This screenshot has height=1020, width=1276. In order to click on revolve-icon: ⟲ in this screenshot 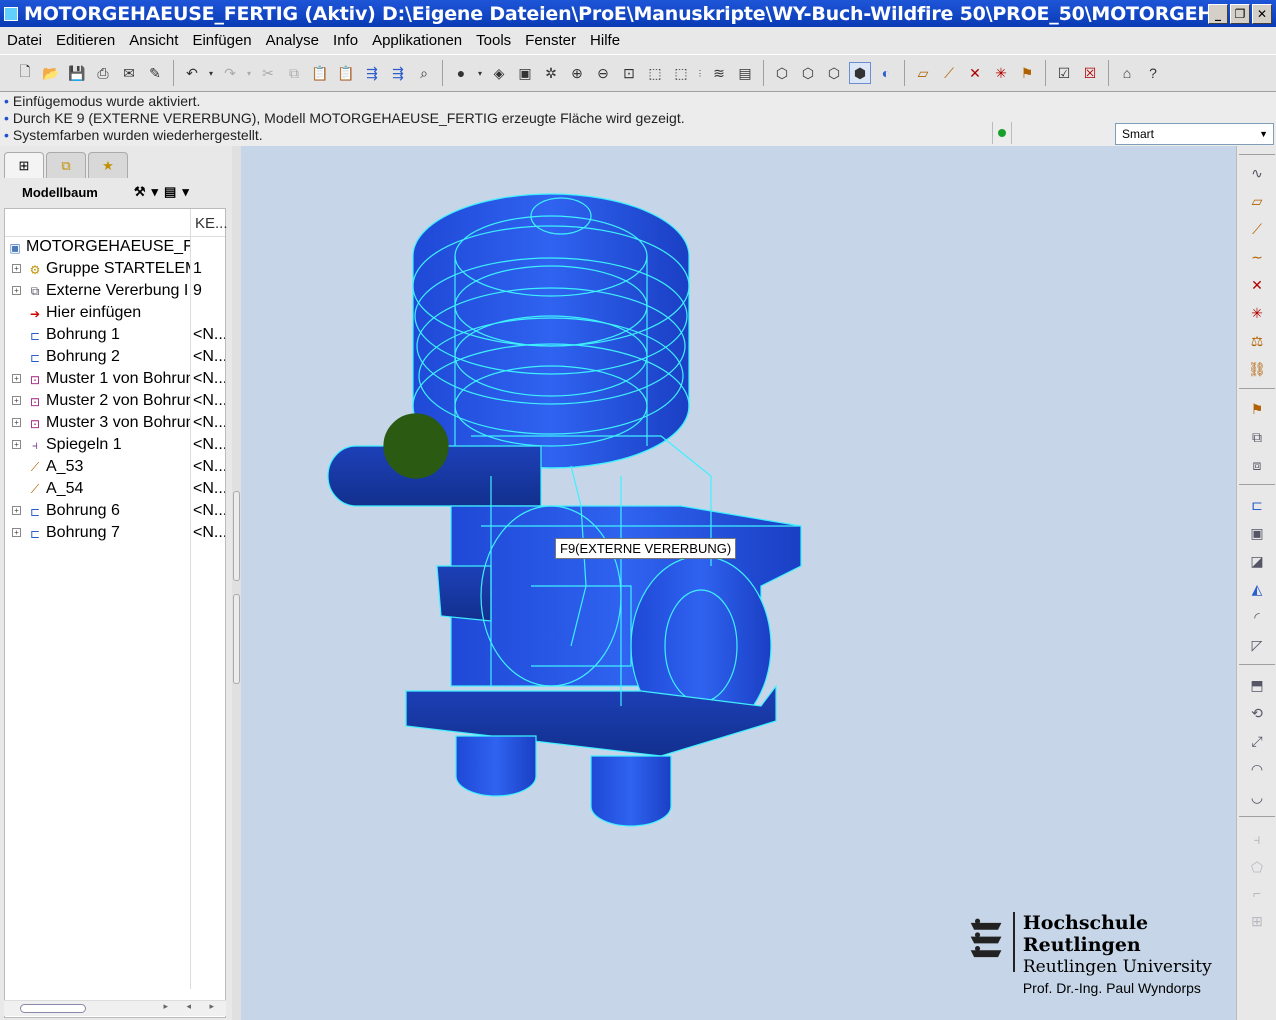, I will do `click(1257, 713)`.